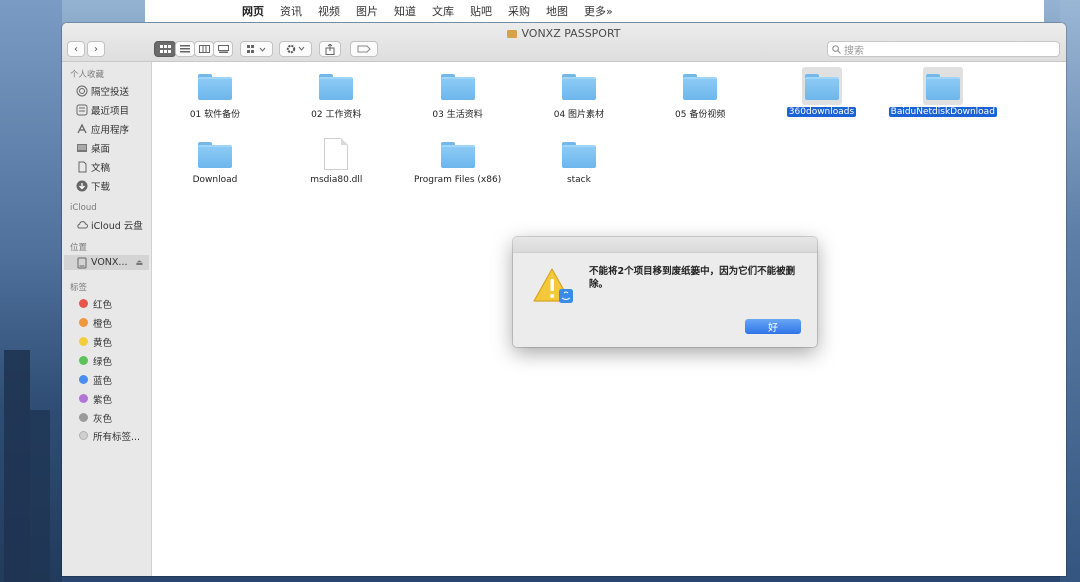  I want to click on item-label: 360downloads, so click(821, 112).